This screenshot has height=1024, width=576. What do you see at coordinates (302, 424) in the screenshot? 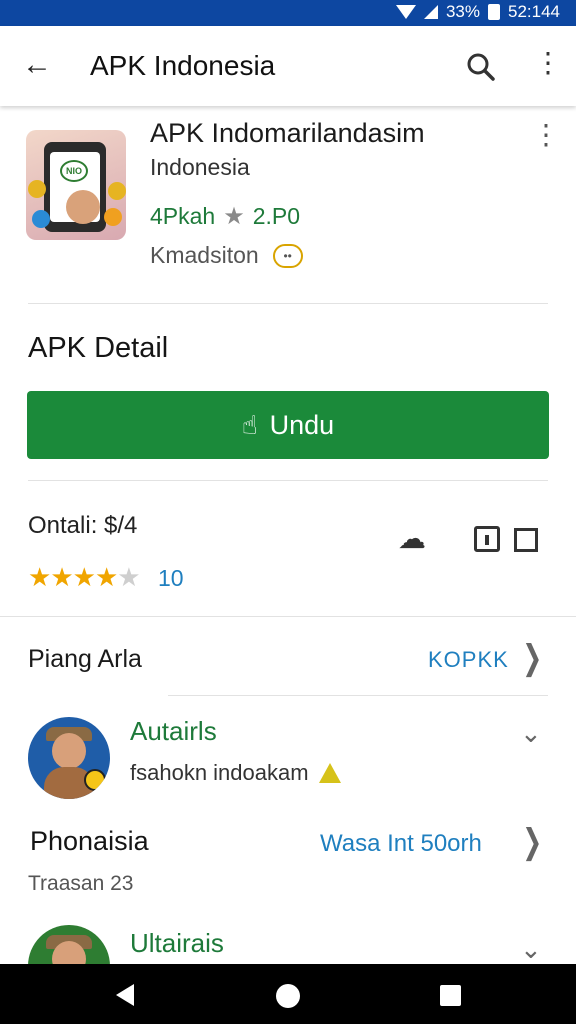
I see `install-button-label: Undu` at bounding box center [302, 424].